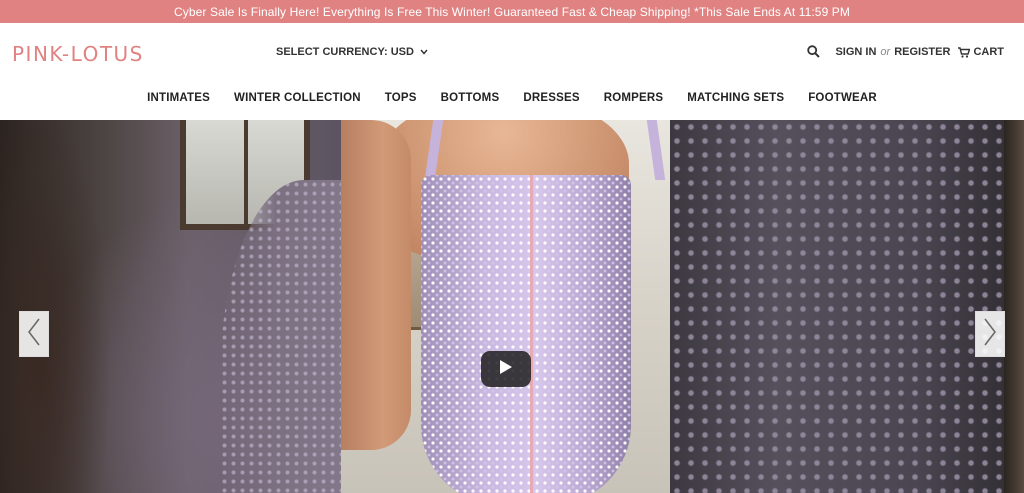  What do you see at coordinates (634, 99) in the screenshot?
I see `nav-item-rompers: ROMPERS` at bounding box center [634, 99].